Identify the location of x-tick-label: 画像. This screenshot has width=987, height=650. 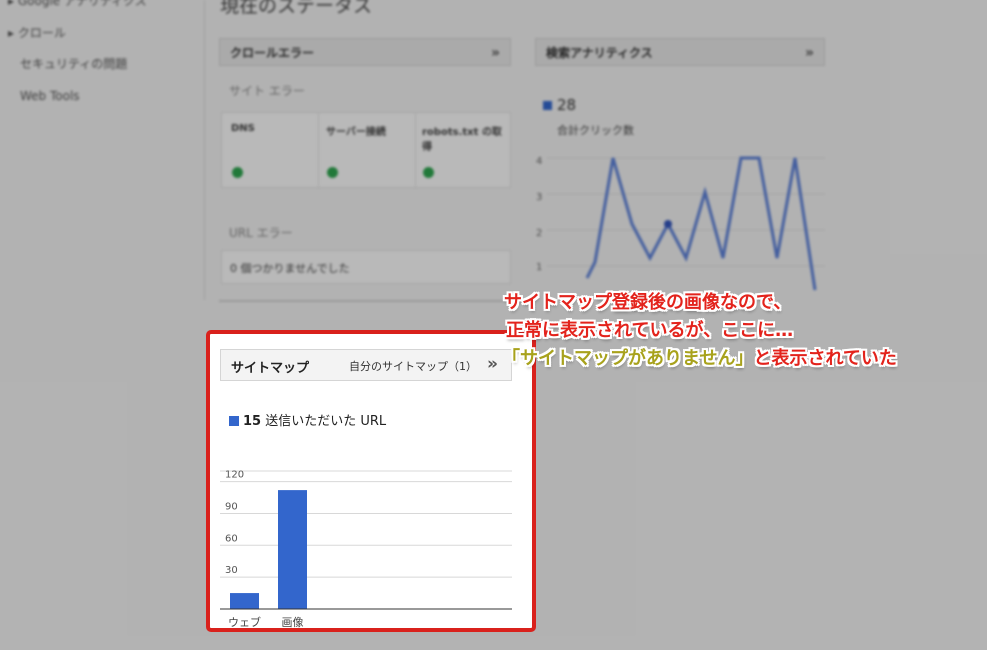
(293, 622).